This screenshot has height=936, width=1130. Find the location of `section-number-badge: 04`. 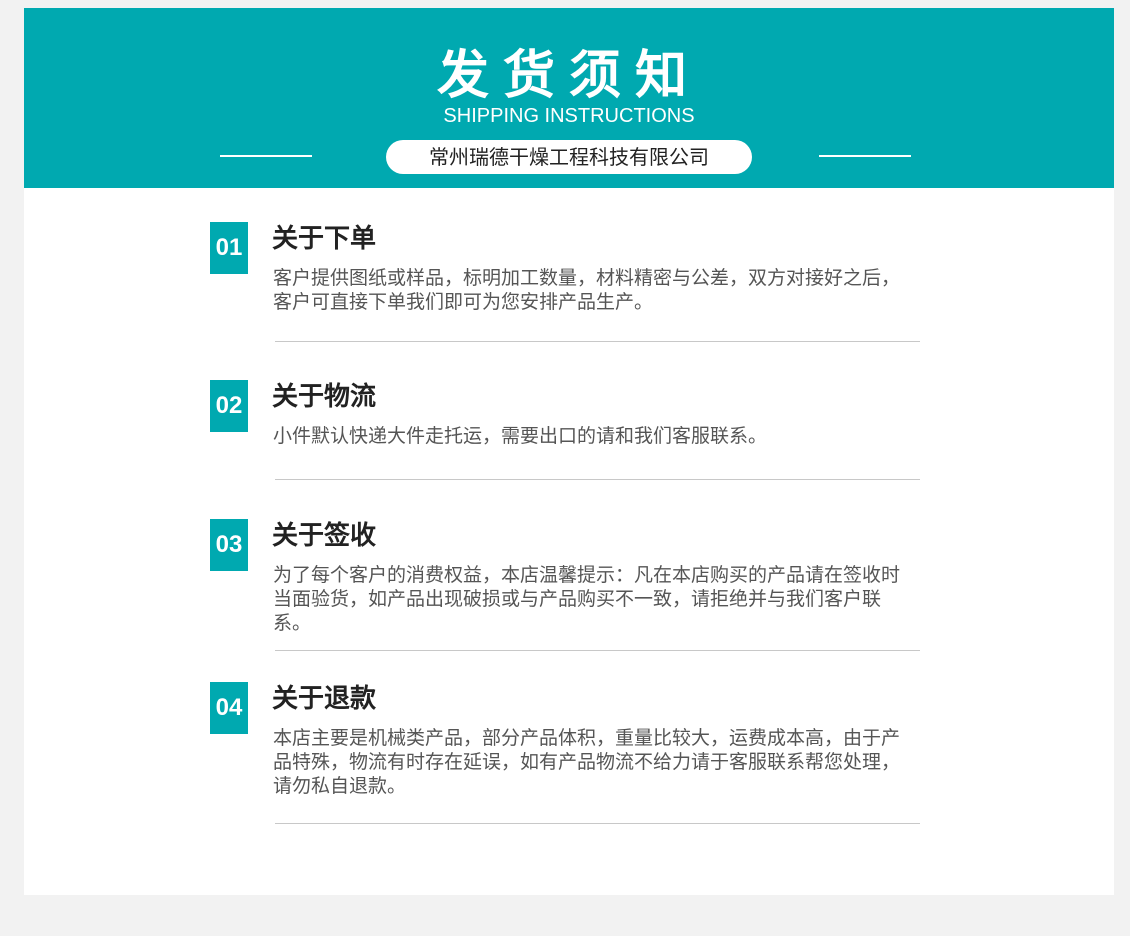

section-number-badge: 04 is located at coordinates (229, 708).